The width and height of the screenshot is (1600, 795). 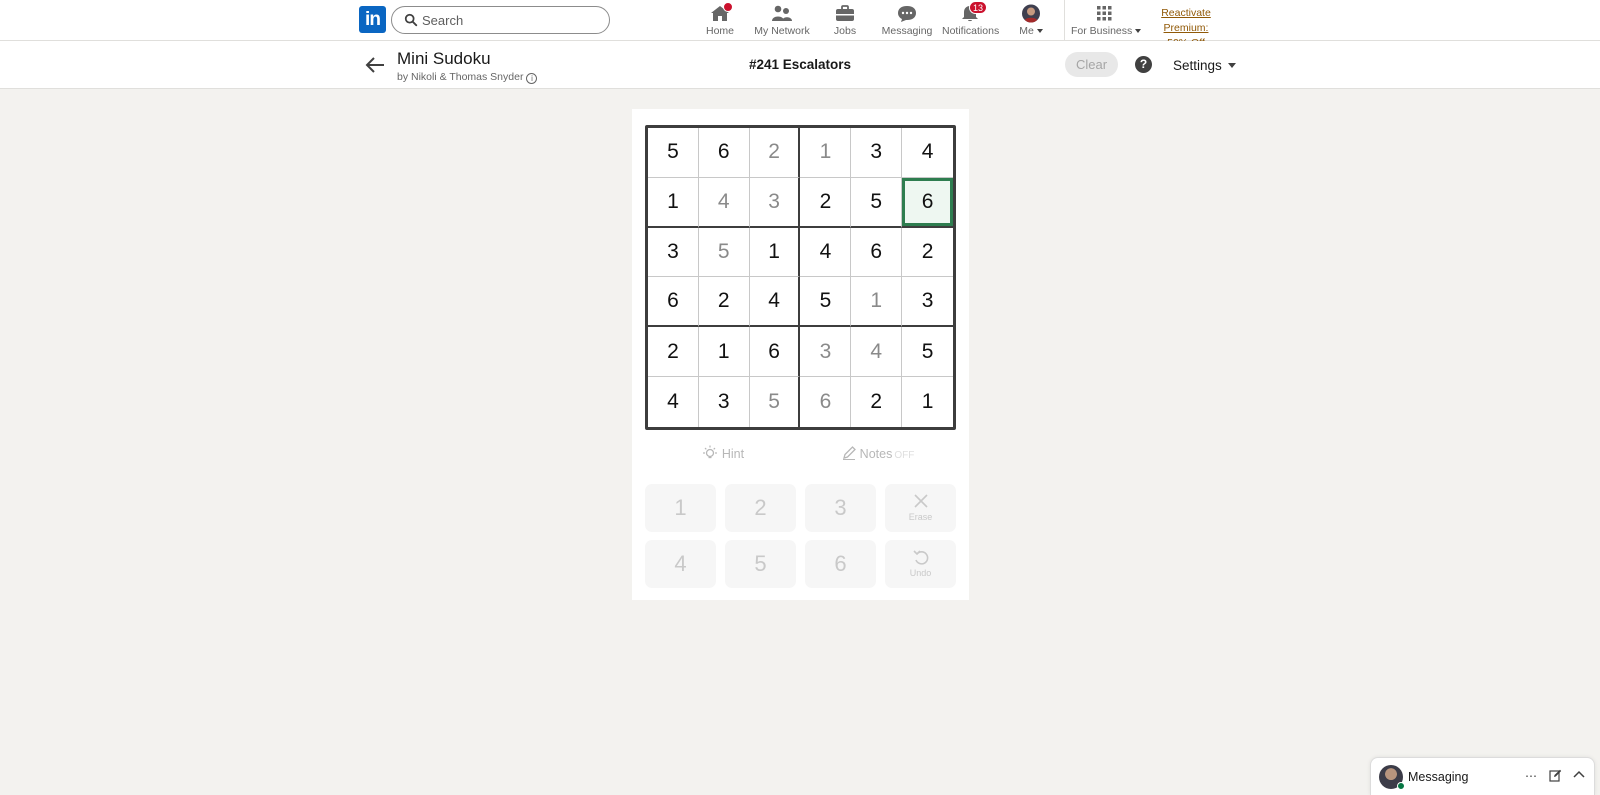 What do you see at coordinates (733, 454) in the screenshot?
I see `hint-label: Hint` at bounding box center [733, 454].